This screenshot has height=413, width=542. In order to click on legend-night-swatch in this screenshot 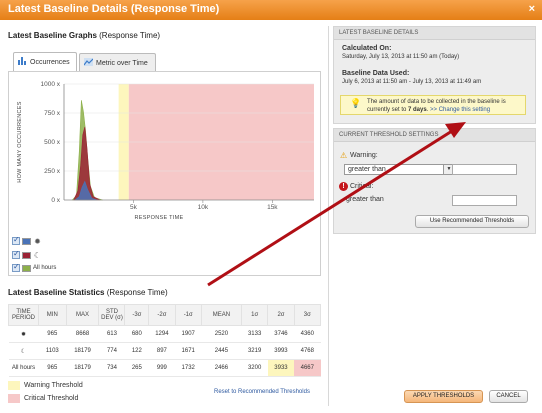, I will do `click(26, 255)`.